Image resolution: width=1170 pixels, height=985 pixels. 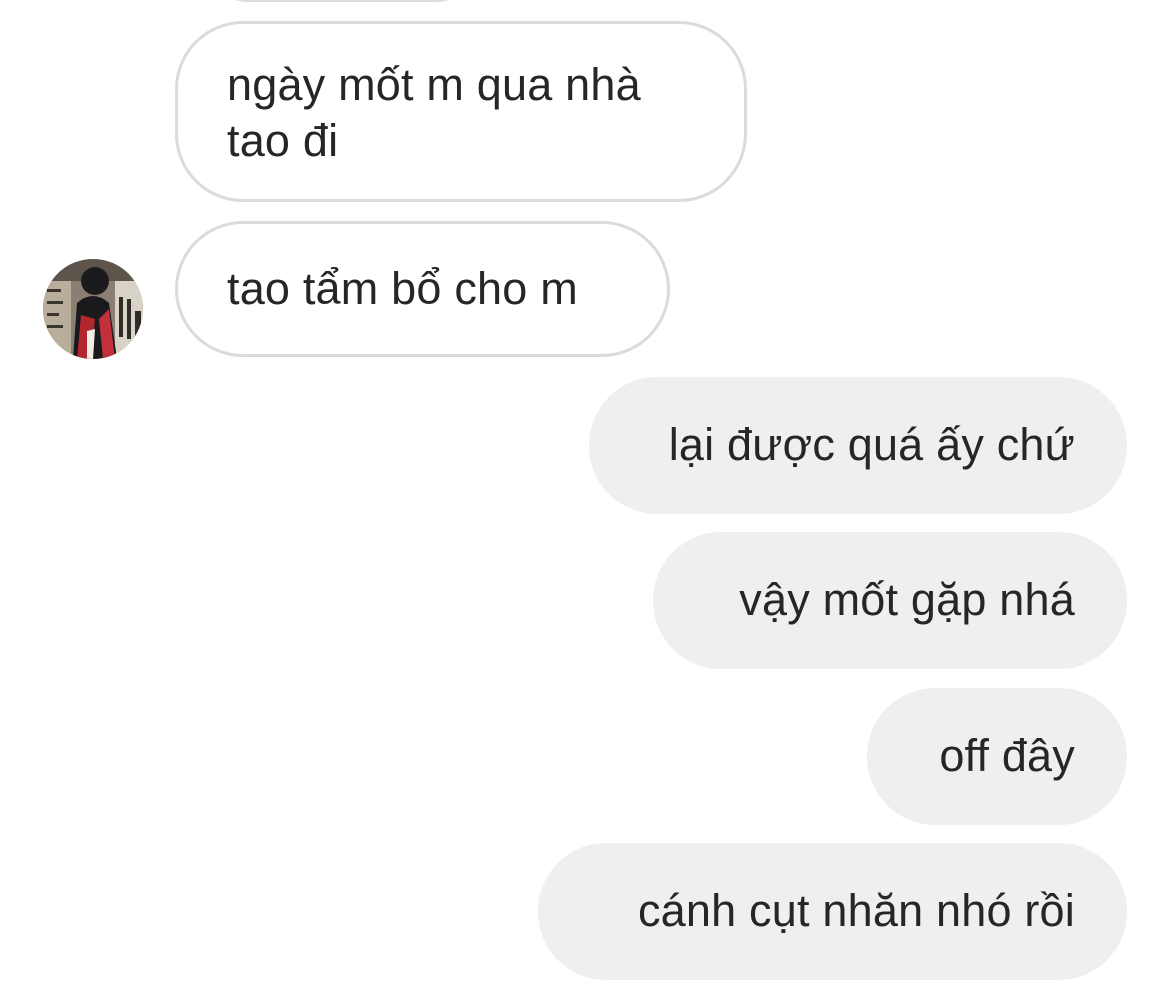 I want to click on message-text-line: tao đi, so click(x=283, y=140).